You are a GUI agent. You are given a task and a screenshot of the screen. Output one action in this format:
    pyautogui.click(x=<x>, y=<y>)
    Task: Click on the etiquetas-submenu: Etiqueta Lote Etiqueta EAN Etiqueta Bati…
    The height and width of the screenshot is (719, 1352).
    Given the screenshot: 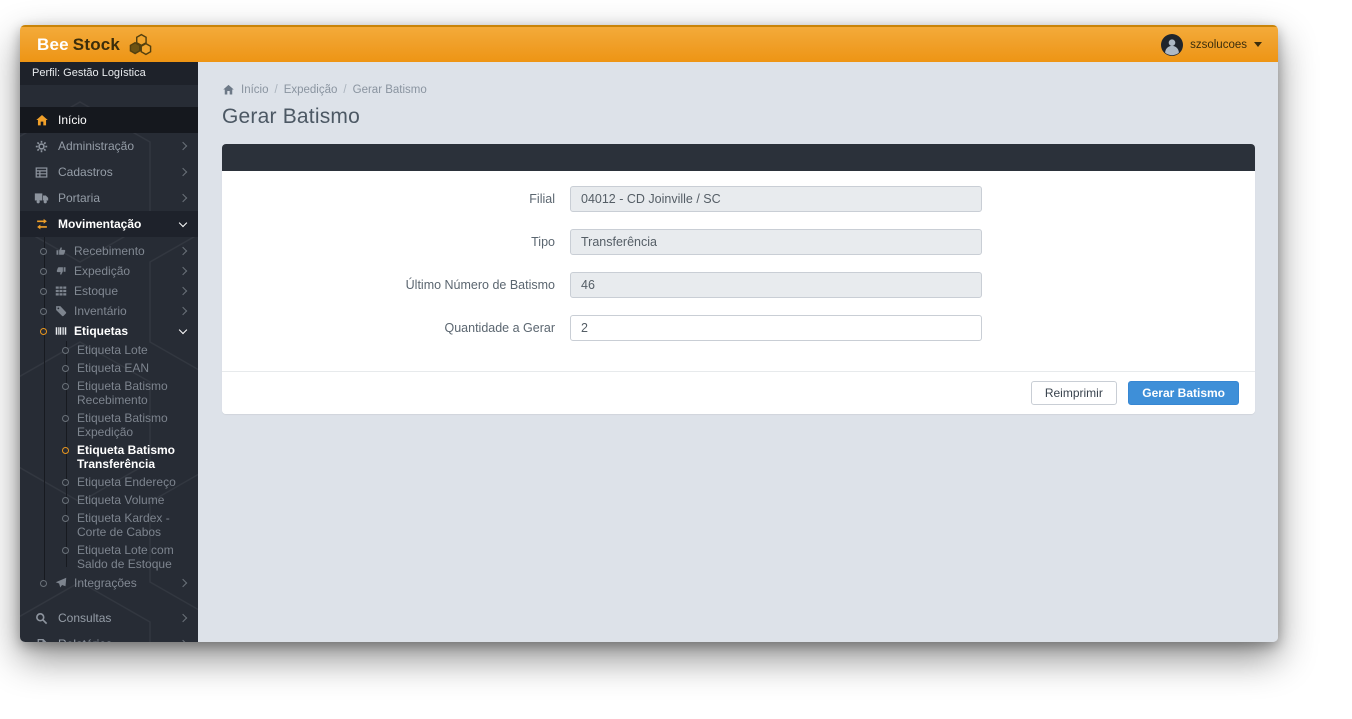 What is the action you would take?
    pyautogui.click(x=109, y=457)
    